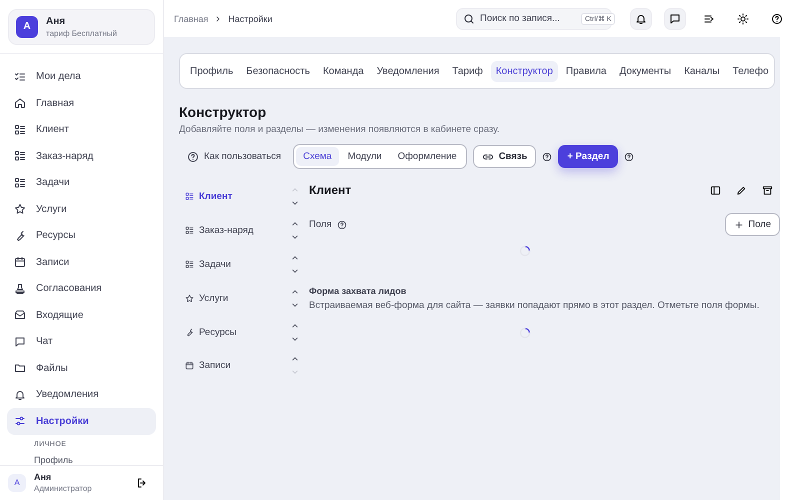 This screenshot has width=800, height=500. I want to click on section-item: Записи, so click(208, 366).